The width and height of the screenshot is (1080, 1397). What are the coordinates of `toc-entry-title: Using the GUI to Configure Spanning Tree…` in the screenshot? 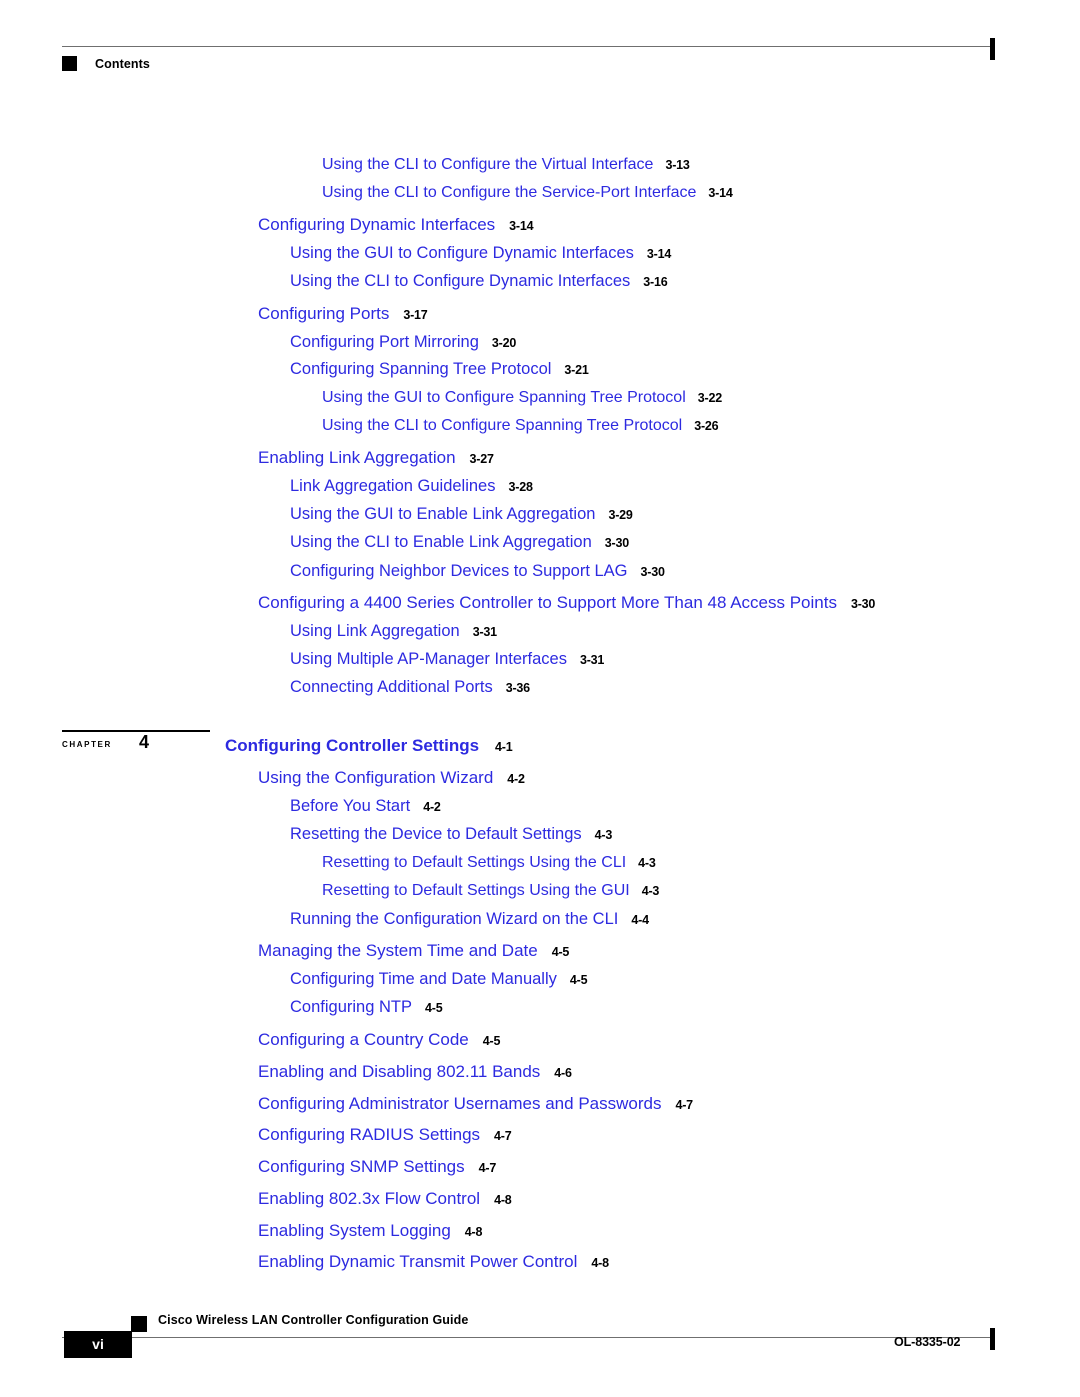 It's located at (504, 397).